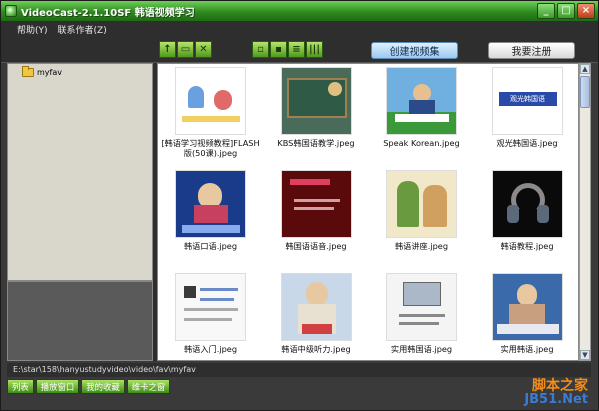  What do you see at coordinates (167, 49) in the screenshot?
I see `new-folder-icon: ↑` at bounding box center [167, 49].